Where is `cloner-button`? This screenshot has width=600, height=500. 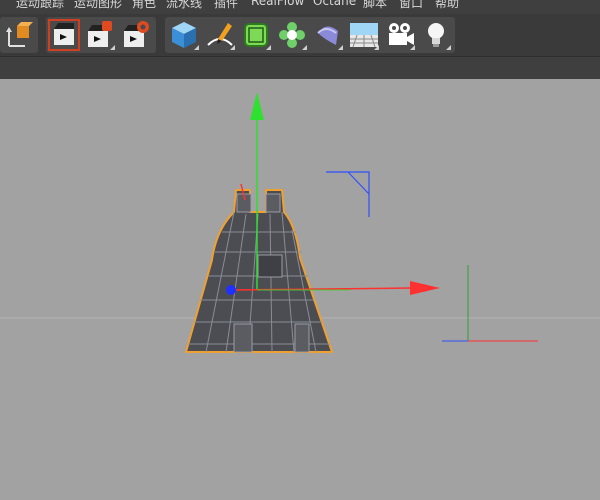 cloner-button is located at coordinates (292, 35).